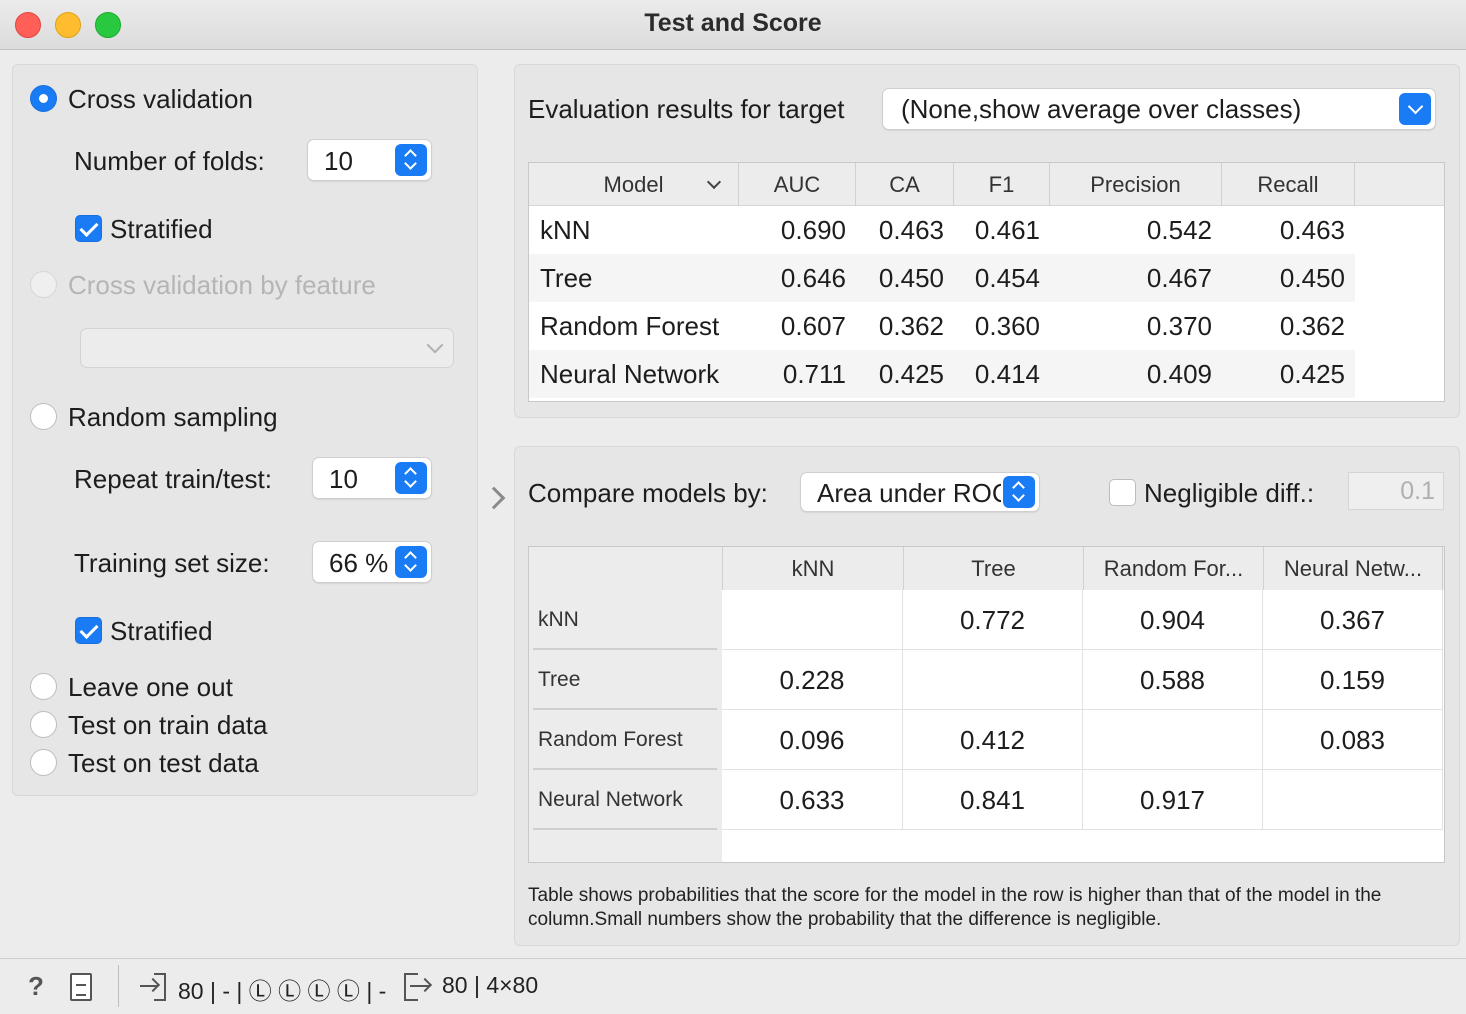 Image resolution: width=1466 pixels, height=1014 pixels. What do you see at coordinates (173, 417) in the screenshot?
I see `random-sampling-label: Random sampling` at bounding box center [173, 417].